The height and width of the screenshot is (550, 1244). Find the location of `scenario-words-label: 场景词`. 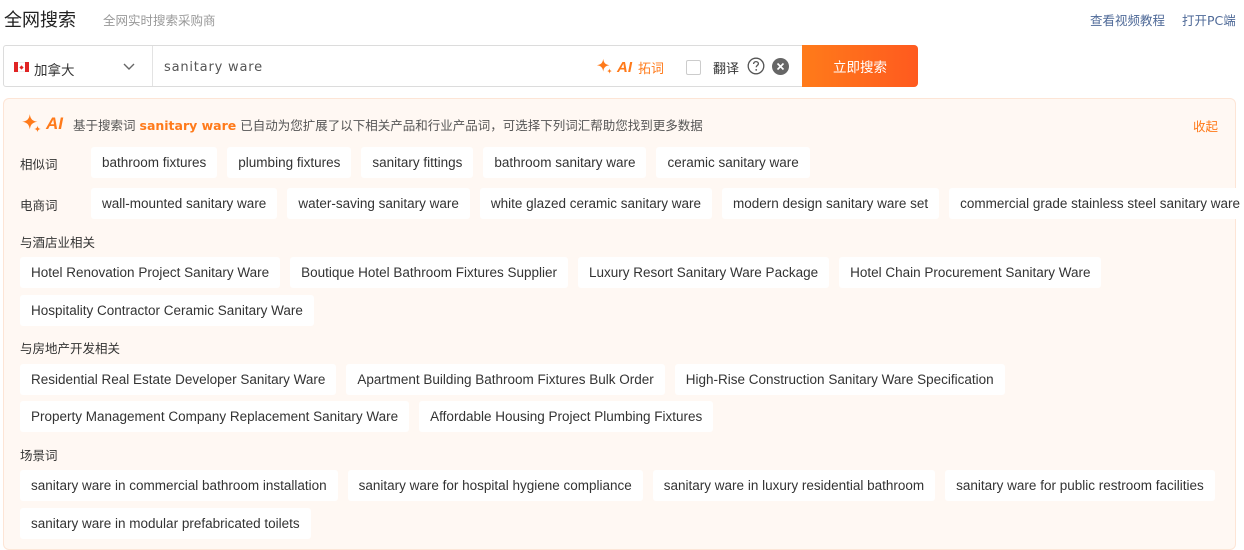

scenario-words-label: 场景词 is located at coordinates (39, 455).